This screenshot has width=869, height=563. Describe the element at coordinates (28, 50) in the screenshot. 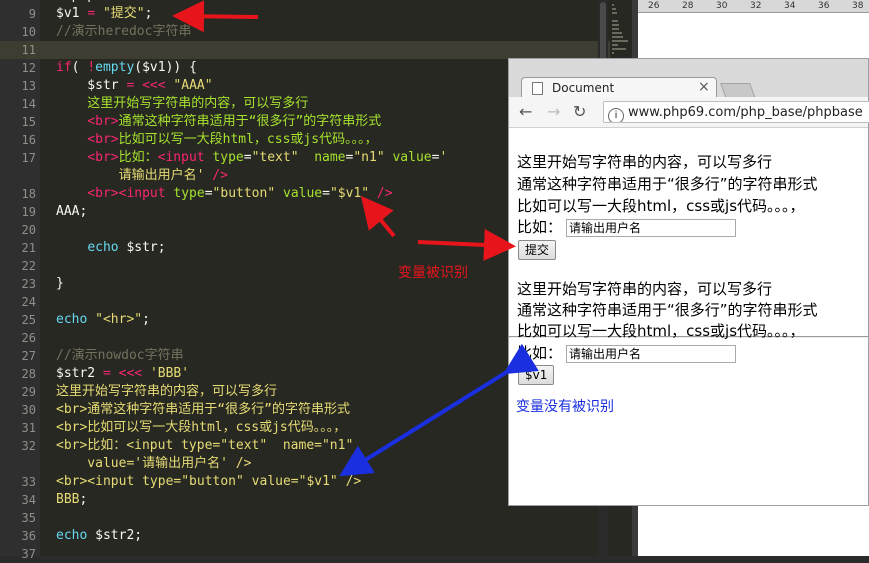

I see `line-number: 11` at that location.